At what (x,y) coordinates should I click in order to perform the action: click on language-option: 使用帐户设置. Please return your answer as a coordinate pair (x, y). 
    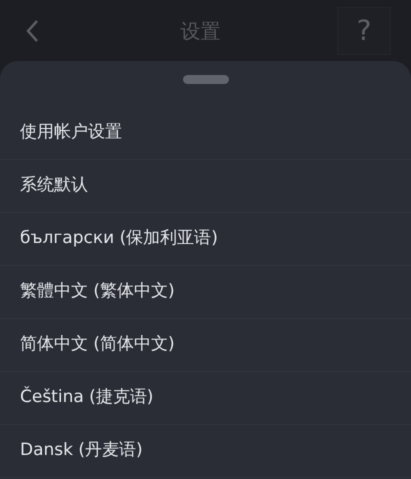
    Looking at the image, I should click on (205, 133).